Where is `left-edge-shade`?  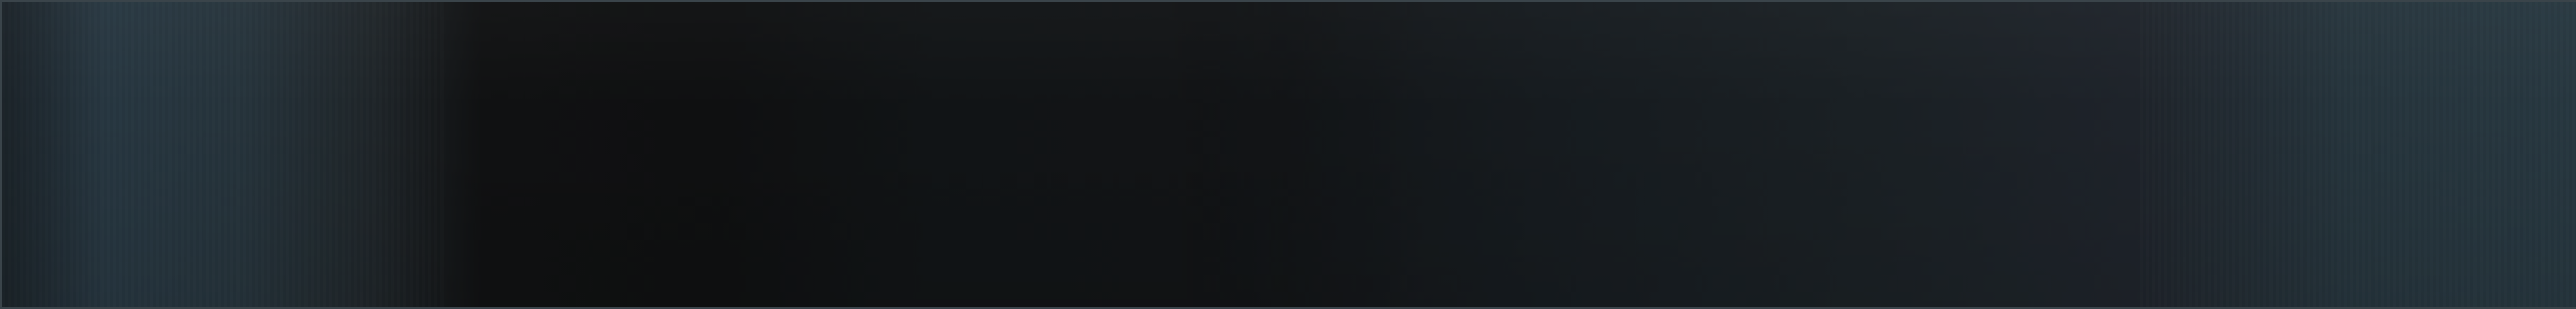 left-edge-shade is located at coordinates (48, 154).